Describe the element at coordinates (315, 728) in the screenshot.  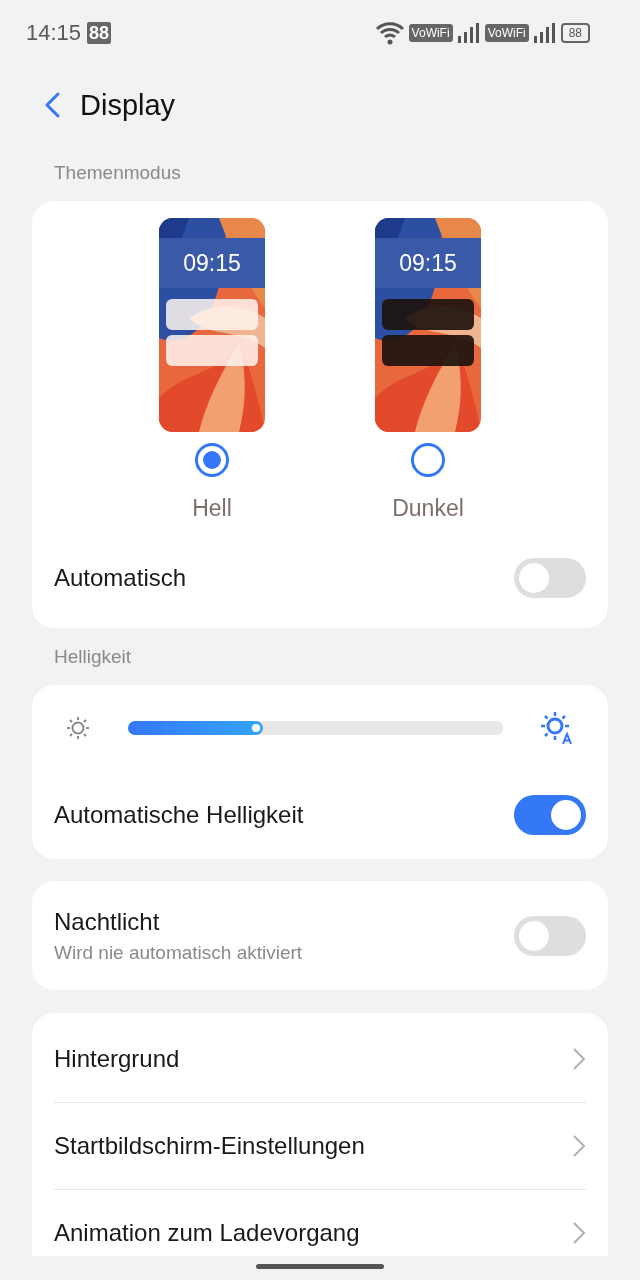
I see `brightness-slider` at that location.